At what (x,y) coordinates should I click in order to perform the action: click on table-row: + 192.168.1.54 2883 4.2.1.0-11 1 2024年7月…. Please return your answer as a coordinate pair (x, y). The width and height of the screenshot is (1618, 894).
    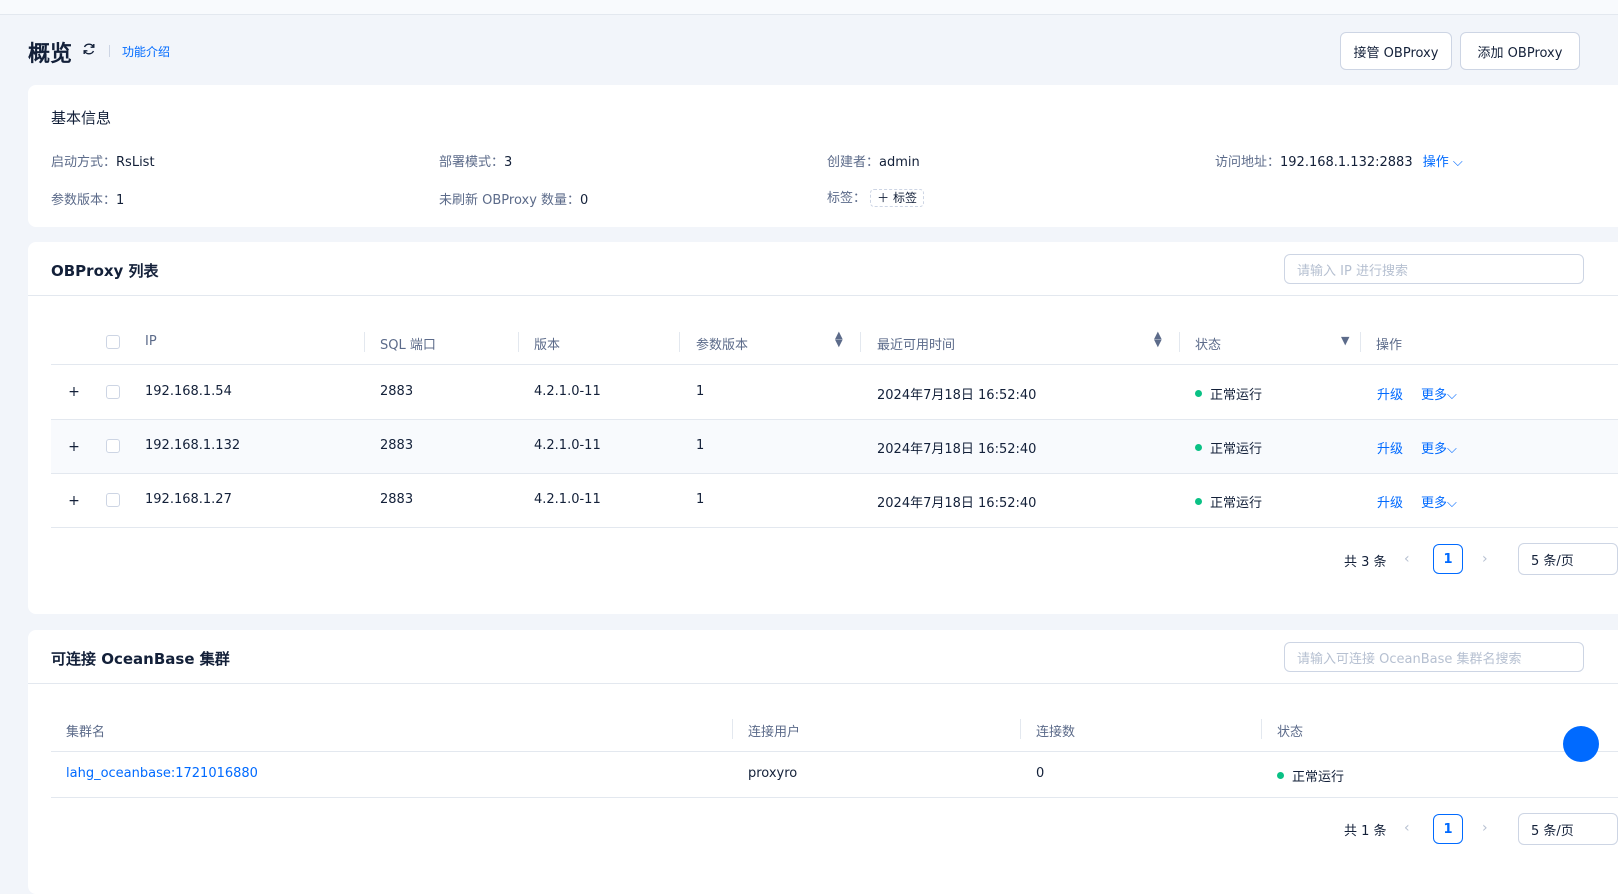
    Looking at the image, I should click on (834, 392).